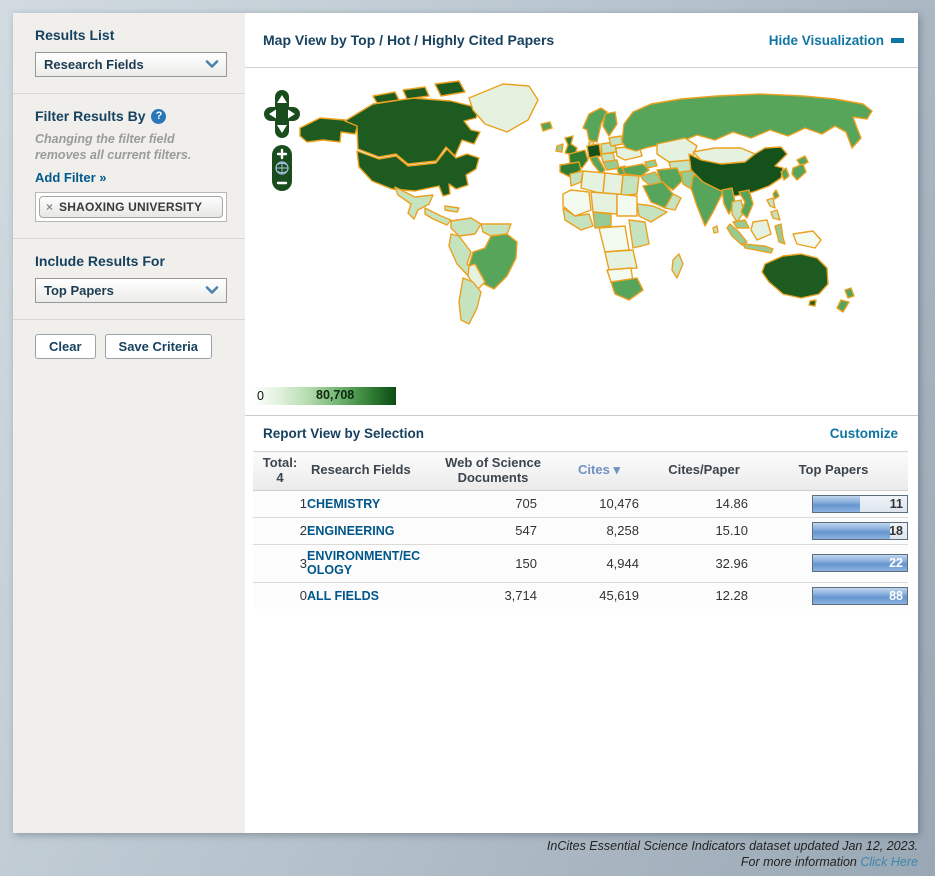 The height and width of the screenshot is (876, 935). I want to click on add-filter-link: Add Filter », so click(71, 177).